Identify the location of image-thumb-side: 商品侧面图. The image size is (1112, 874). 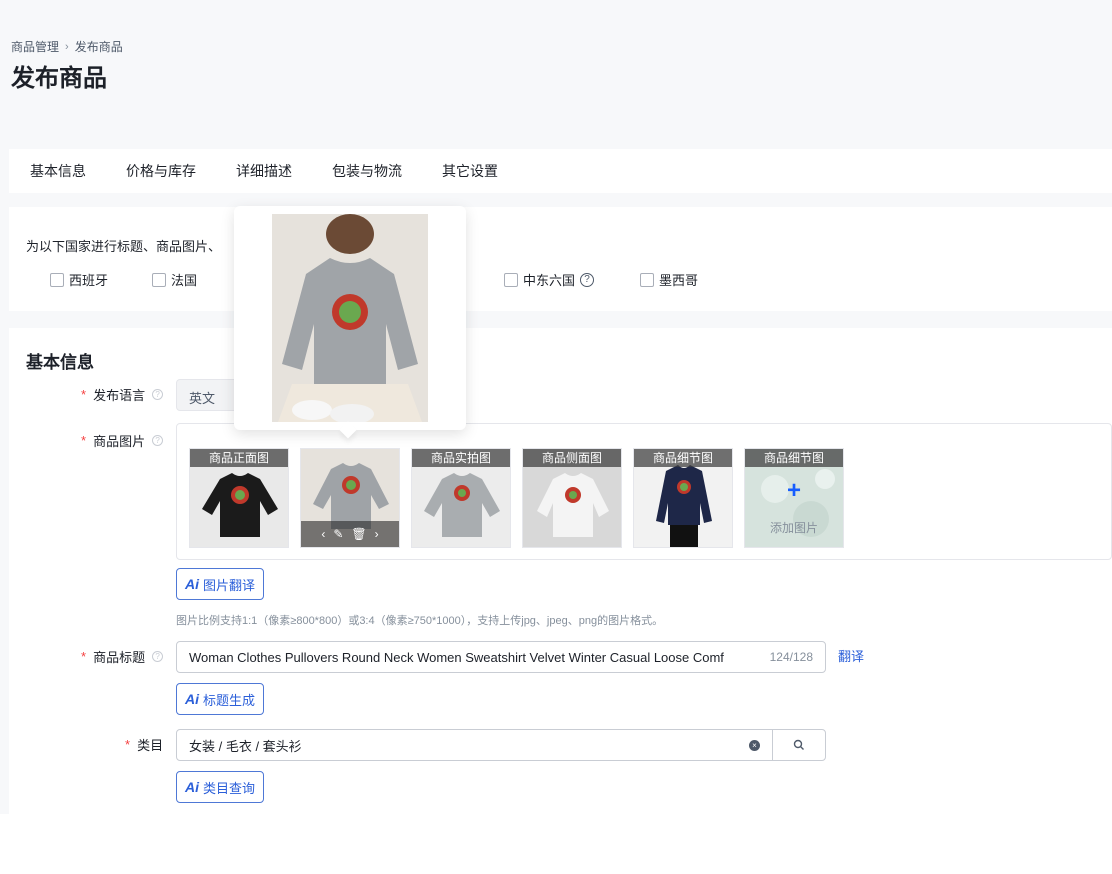
(572, 498).